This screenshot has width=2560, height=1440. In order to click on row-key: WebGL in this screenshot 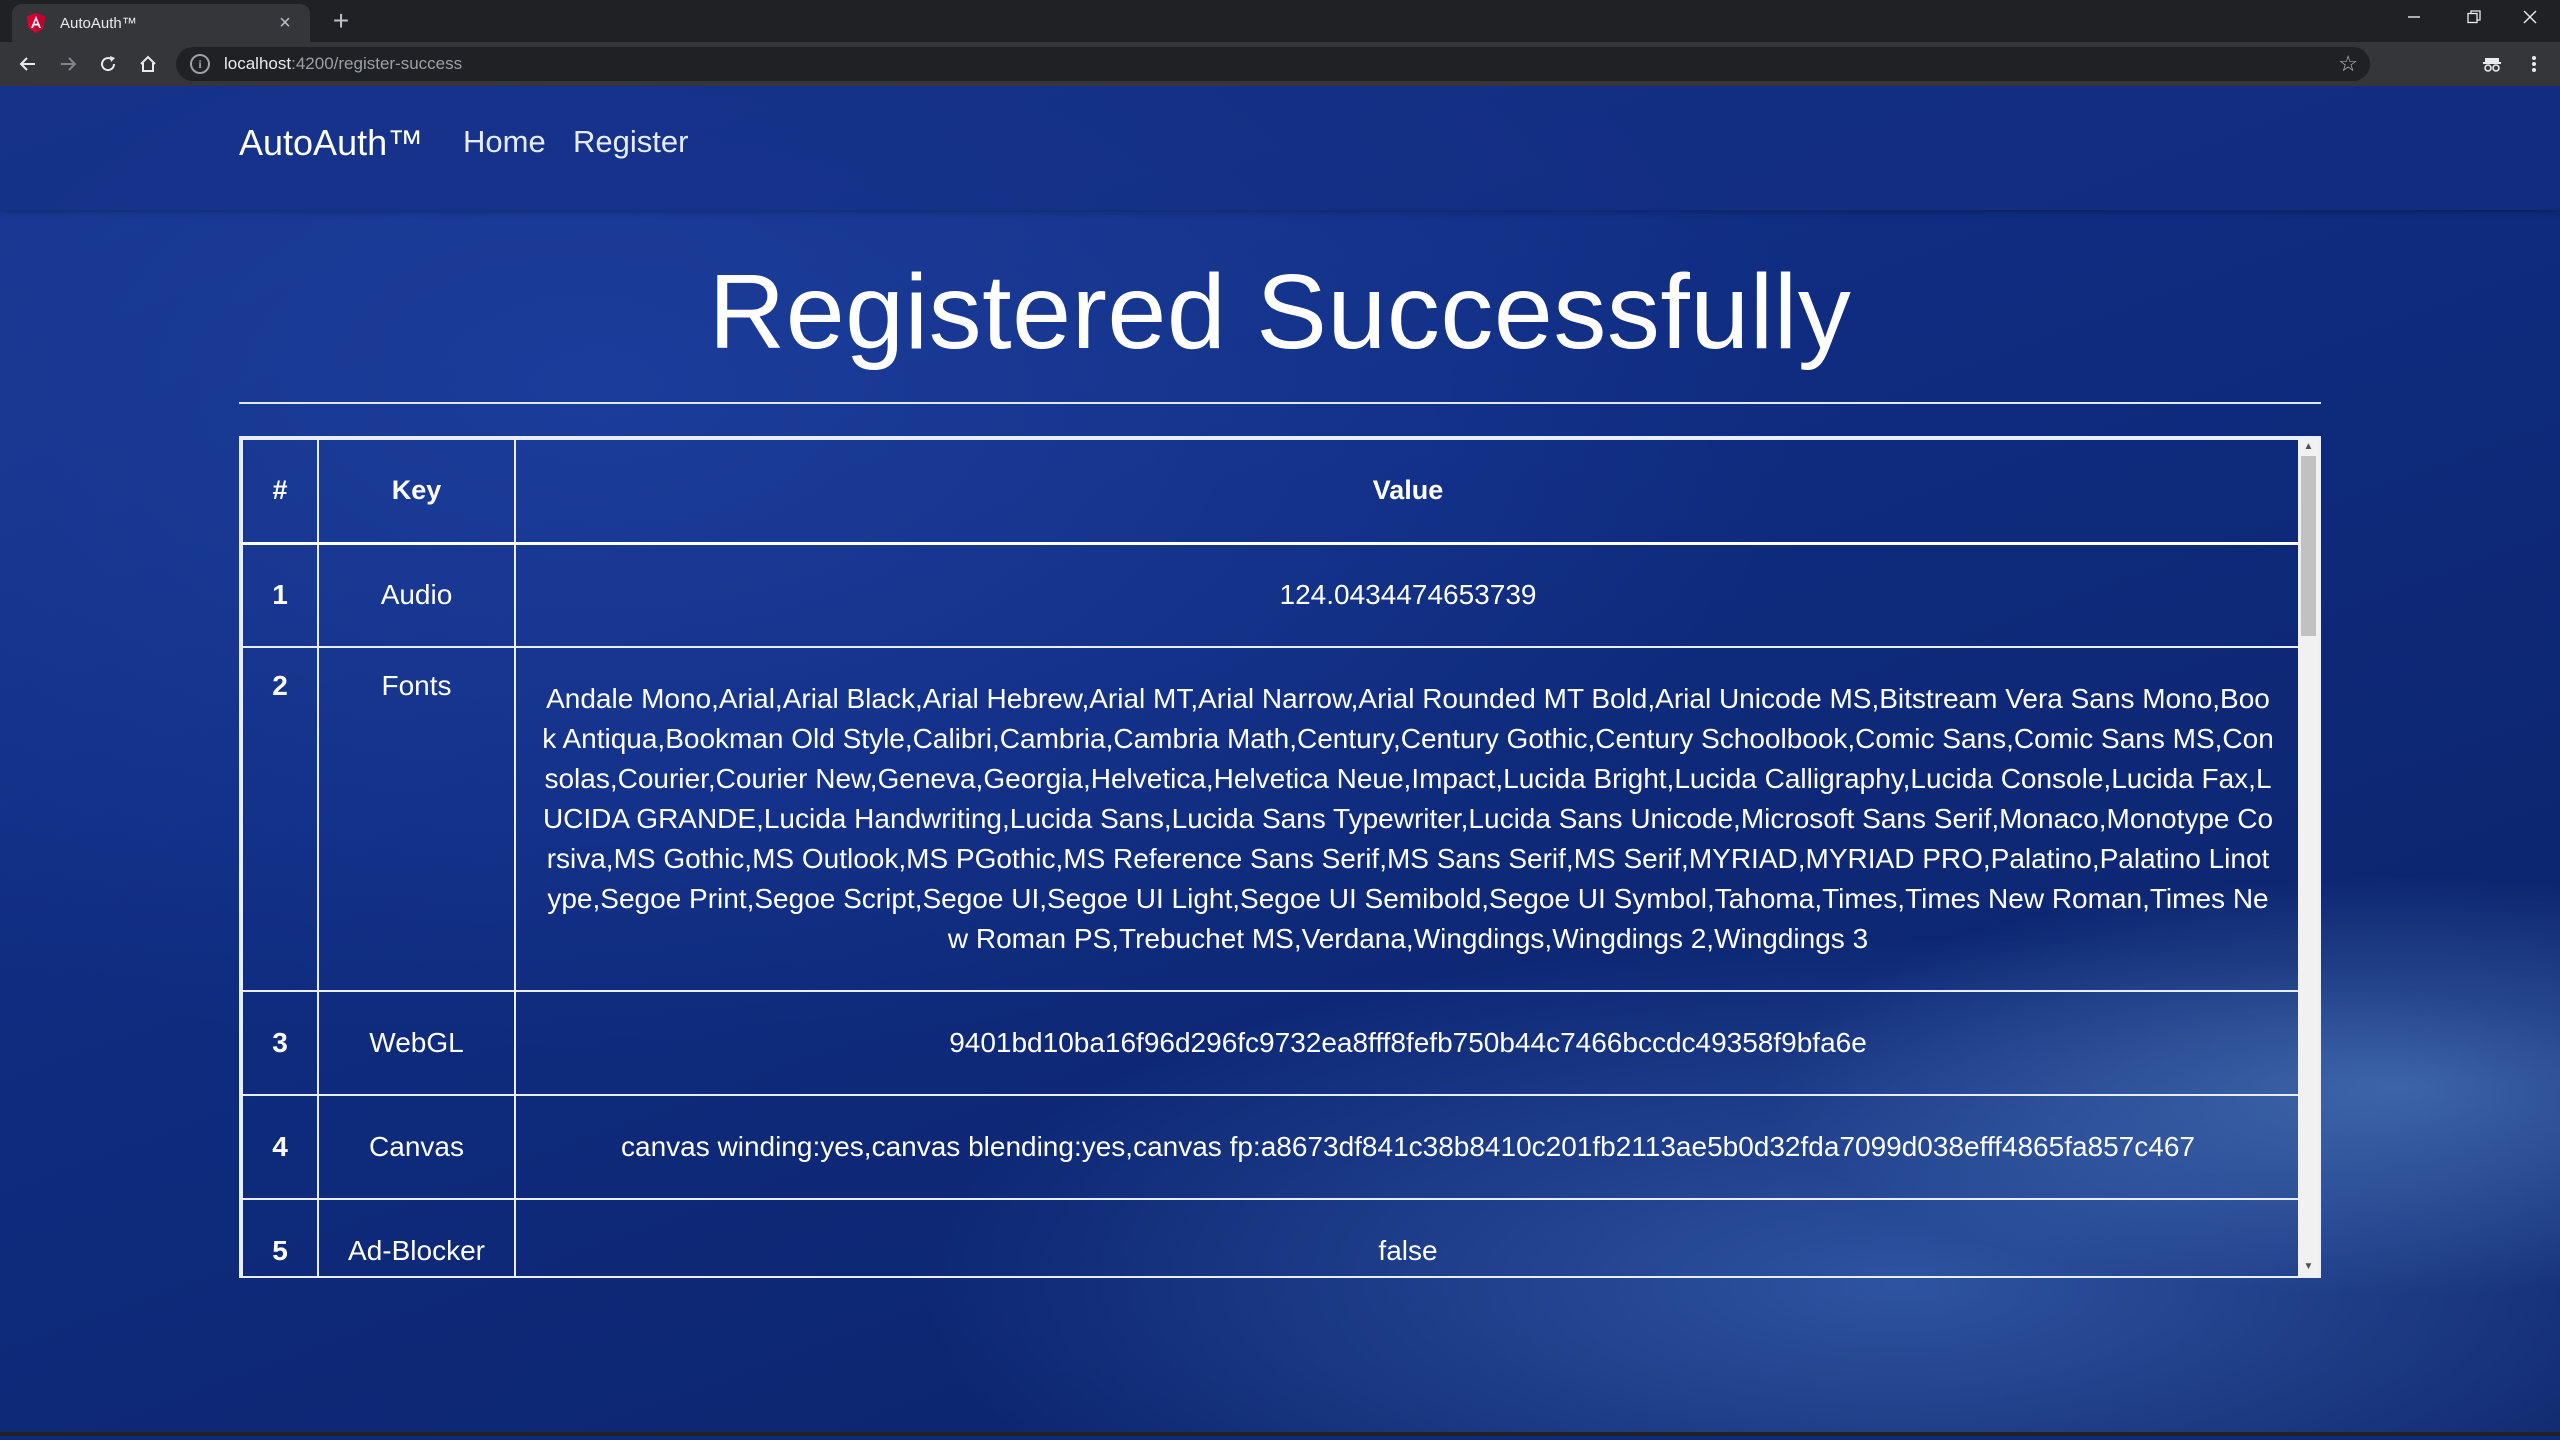, I will do `click(416, 1043)`.